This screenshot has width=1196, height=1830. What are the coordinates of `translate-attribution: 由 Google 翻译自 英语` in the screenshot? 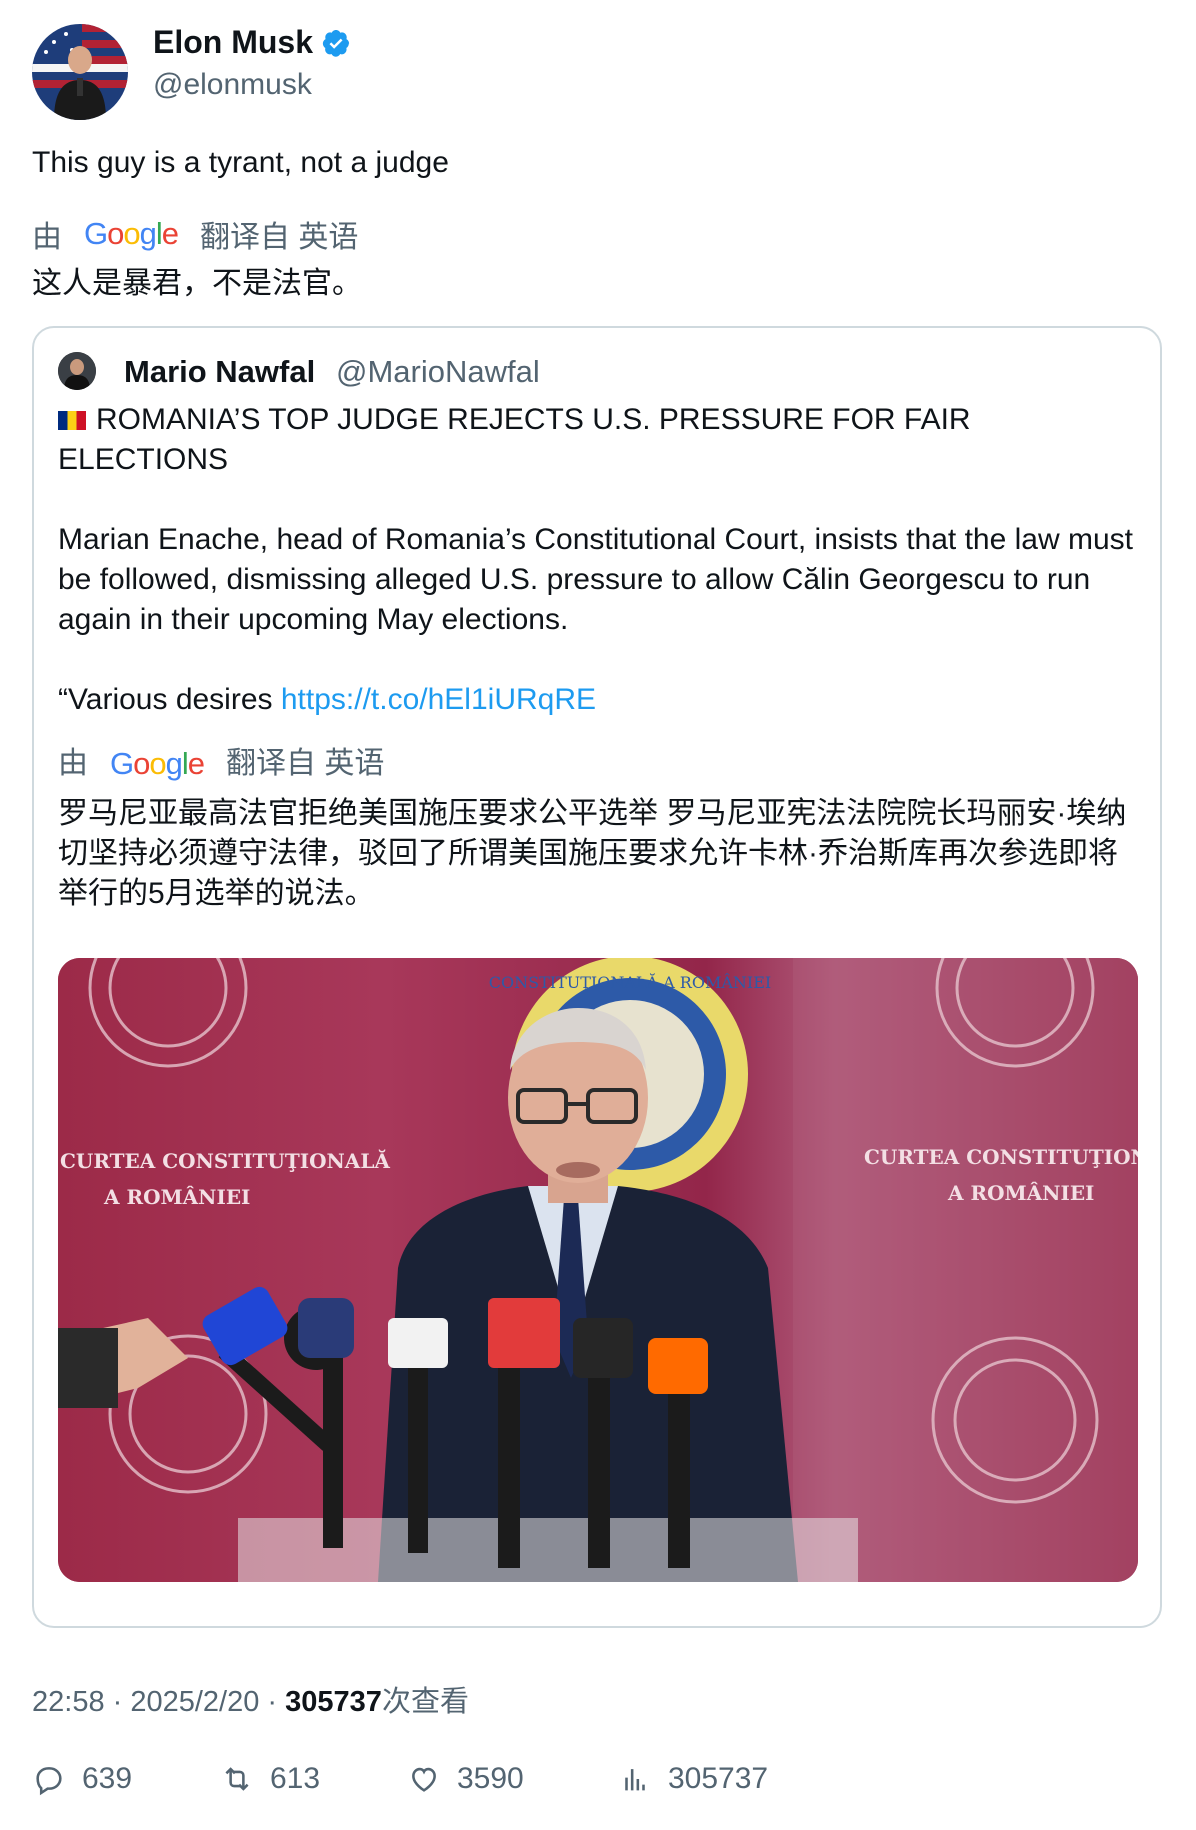 It's located at (195, 234).